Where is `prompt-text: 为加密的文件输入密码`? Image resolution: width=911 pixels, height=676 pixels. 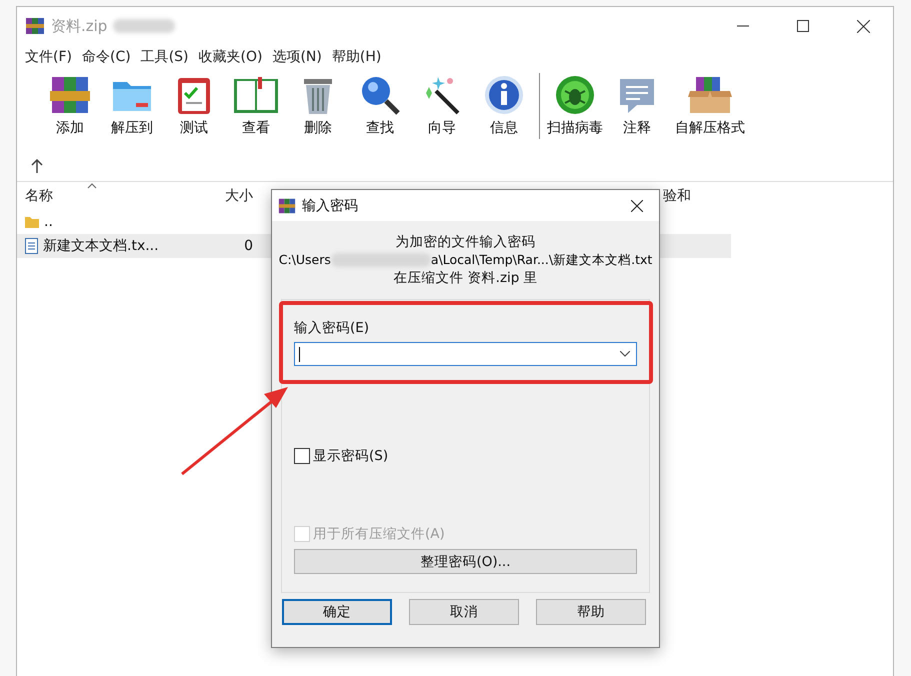
prompt-text: 为加密的文件输入密码 is located at coordinates (466, 242).